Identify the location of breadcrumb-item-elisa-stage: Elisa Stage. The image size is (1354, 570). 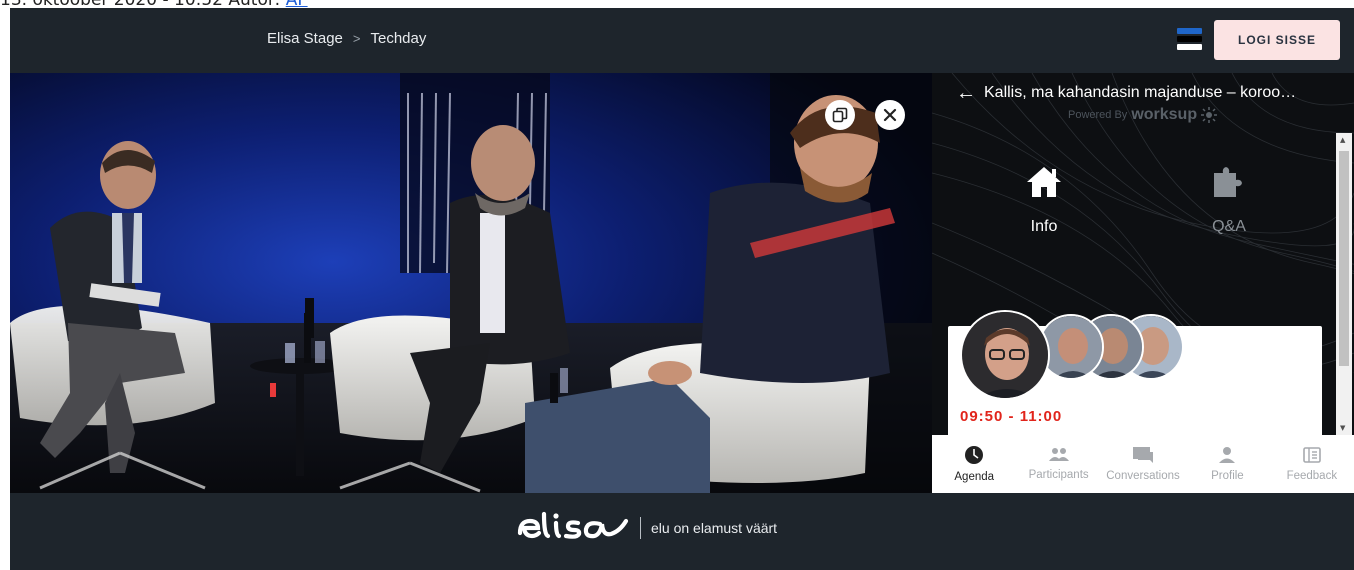
(305, 38).